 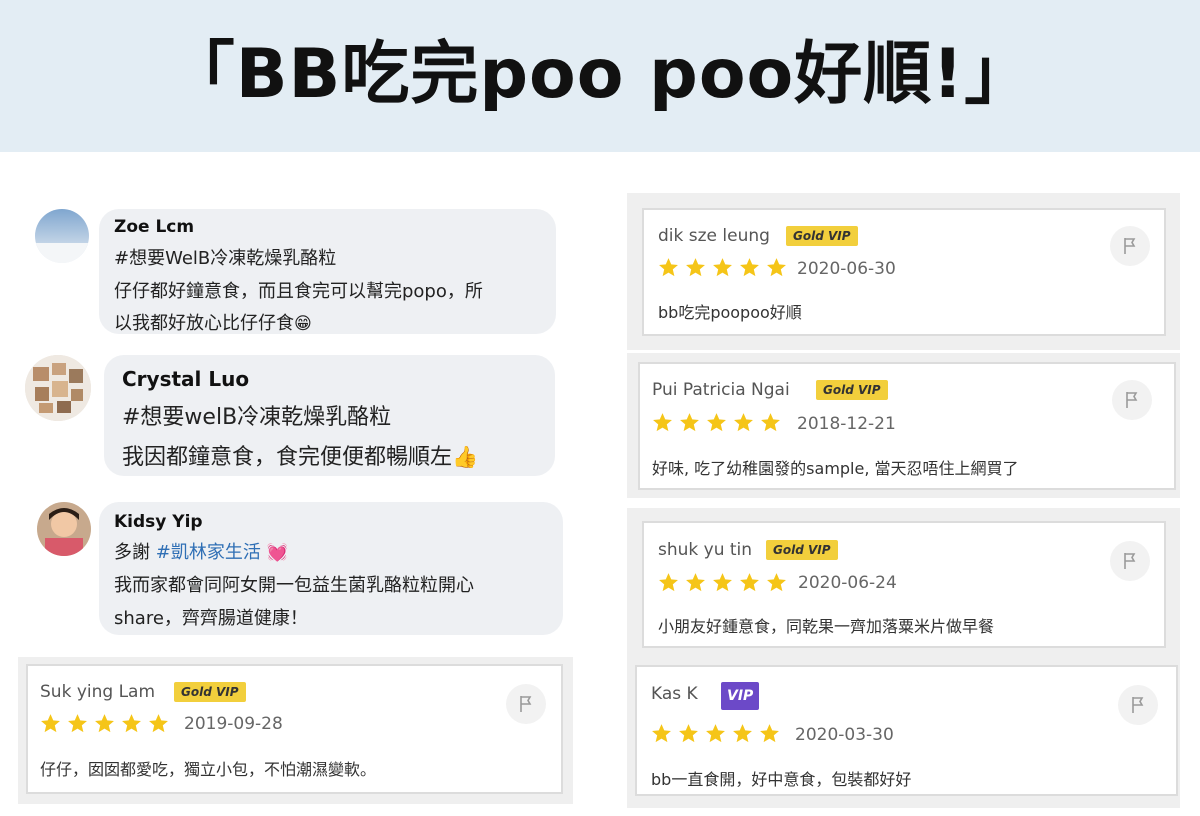 I want to click on comment-hashtag: #想要WelB冷凍乾燥乳酪粒, so click(x=225, y=257).